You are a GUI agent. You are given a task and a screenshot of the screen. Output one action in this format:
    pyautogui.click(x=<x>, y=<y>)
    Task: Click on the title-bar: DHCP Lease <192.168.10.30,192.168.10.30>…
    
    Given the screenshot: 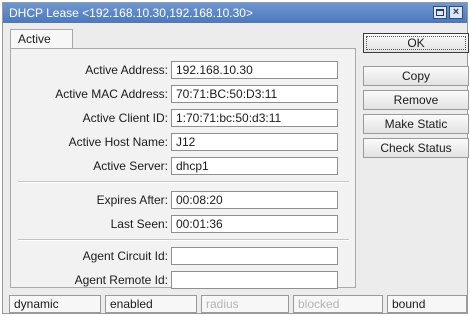 What is the action you would take?
    pyautogui.click(x=235, y=13)
    